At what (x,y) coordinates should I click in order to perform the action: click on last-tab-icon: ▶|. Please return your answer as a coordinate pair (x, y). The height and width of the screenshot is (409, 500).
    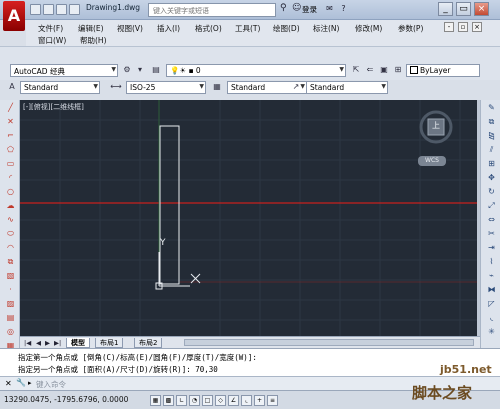
    Looking at the image, I should click on (57, 343).